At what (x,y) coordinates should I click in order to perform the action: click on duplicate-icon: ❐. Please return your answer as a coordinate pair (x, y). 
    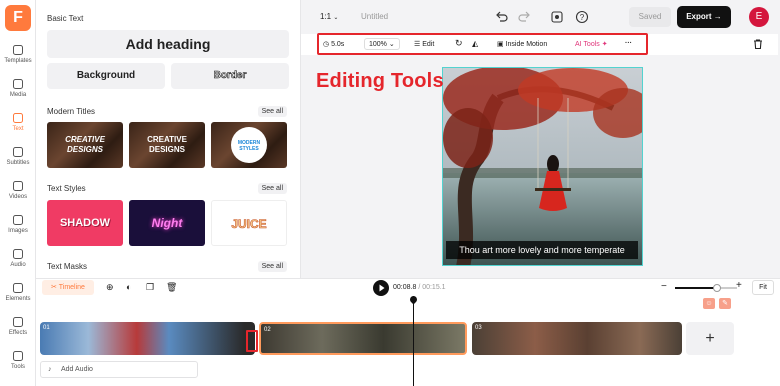
    Looking at the image, I should click on (150, 287).